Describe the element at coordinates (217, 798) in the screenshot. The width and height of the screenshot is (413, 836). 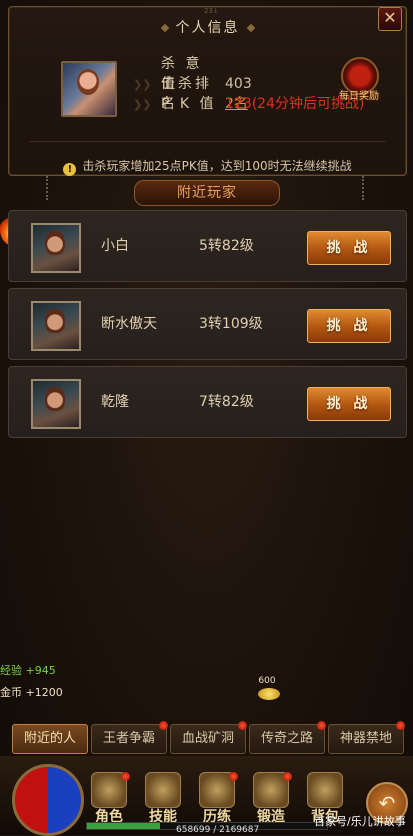
I see `menu-training: 历练` at that location.